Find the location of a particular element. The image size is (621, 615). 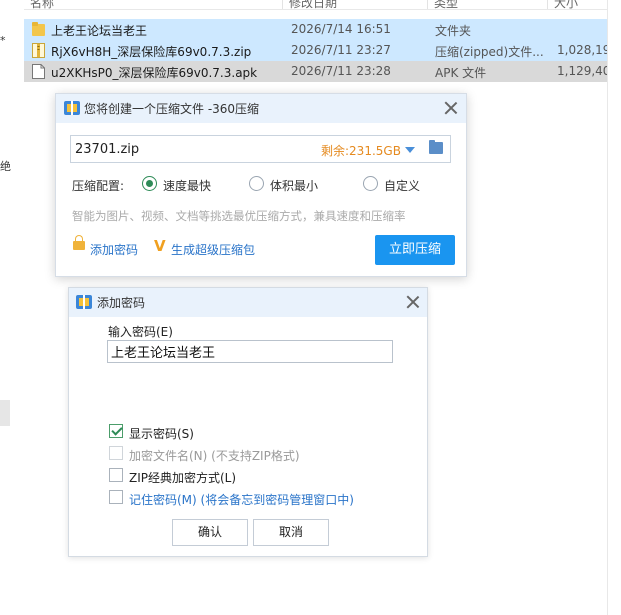

compress-now-button: 立即压缩 is located at coordinates (415, 250).